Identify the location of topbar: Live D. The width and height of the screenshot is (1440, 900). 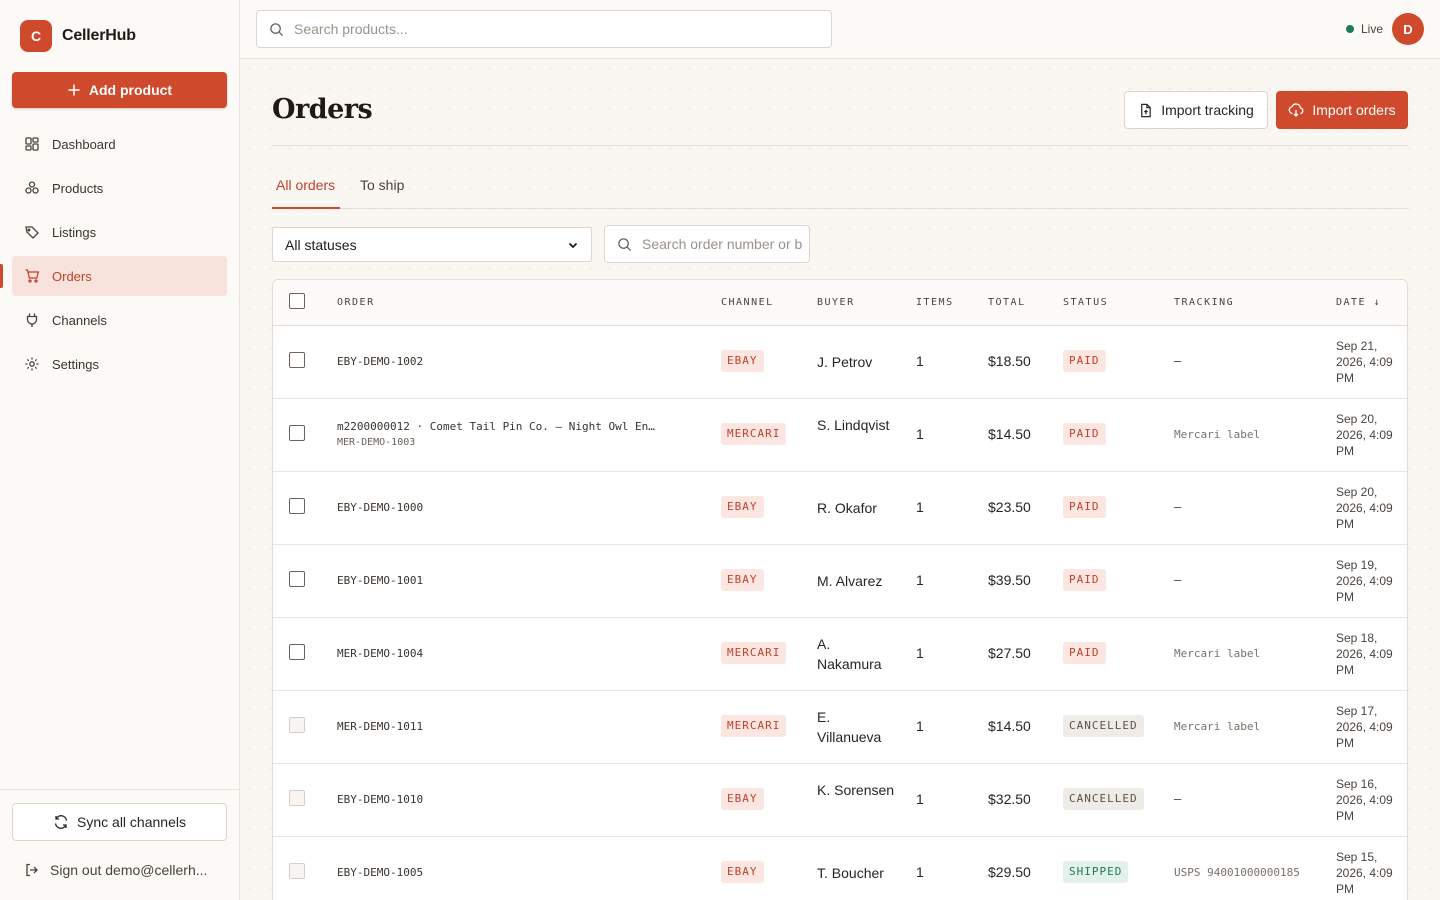
(840, 29).